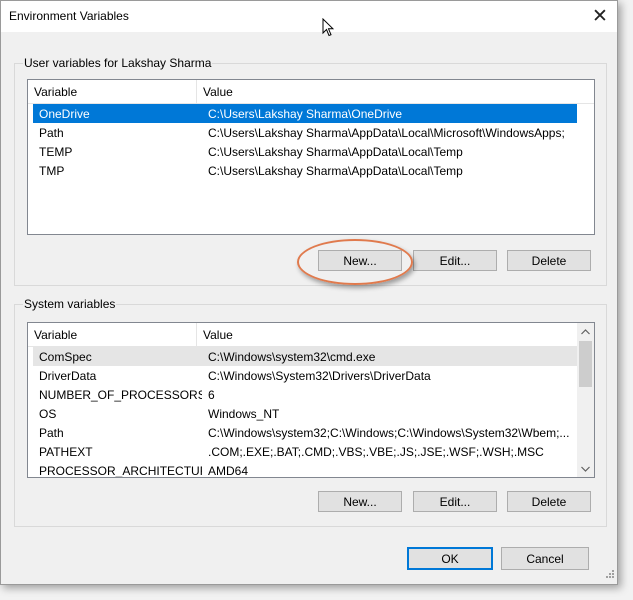  Describe the element at coordinates (120, 470) in the screenshot. I see `variable-name: PROCESSOR_ARCHITECTURE` at that location.